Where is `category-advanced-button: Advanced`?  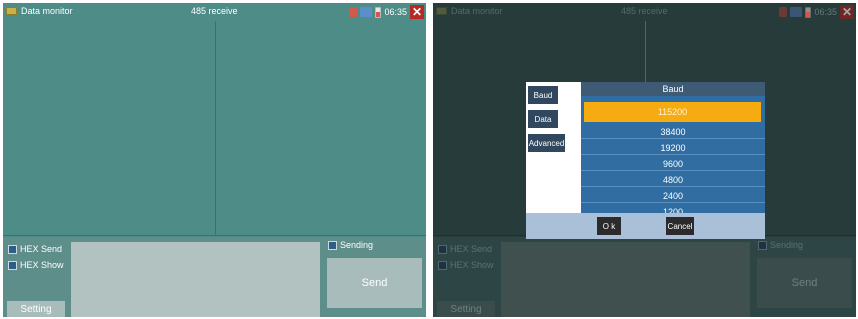 category-advanced-button: Advanced is located at coordinates (546, 143).